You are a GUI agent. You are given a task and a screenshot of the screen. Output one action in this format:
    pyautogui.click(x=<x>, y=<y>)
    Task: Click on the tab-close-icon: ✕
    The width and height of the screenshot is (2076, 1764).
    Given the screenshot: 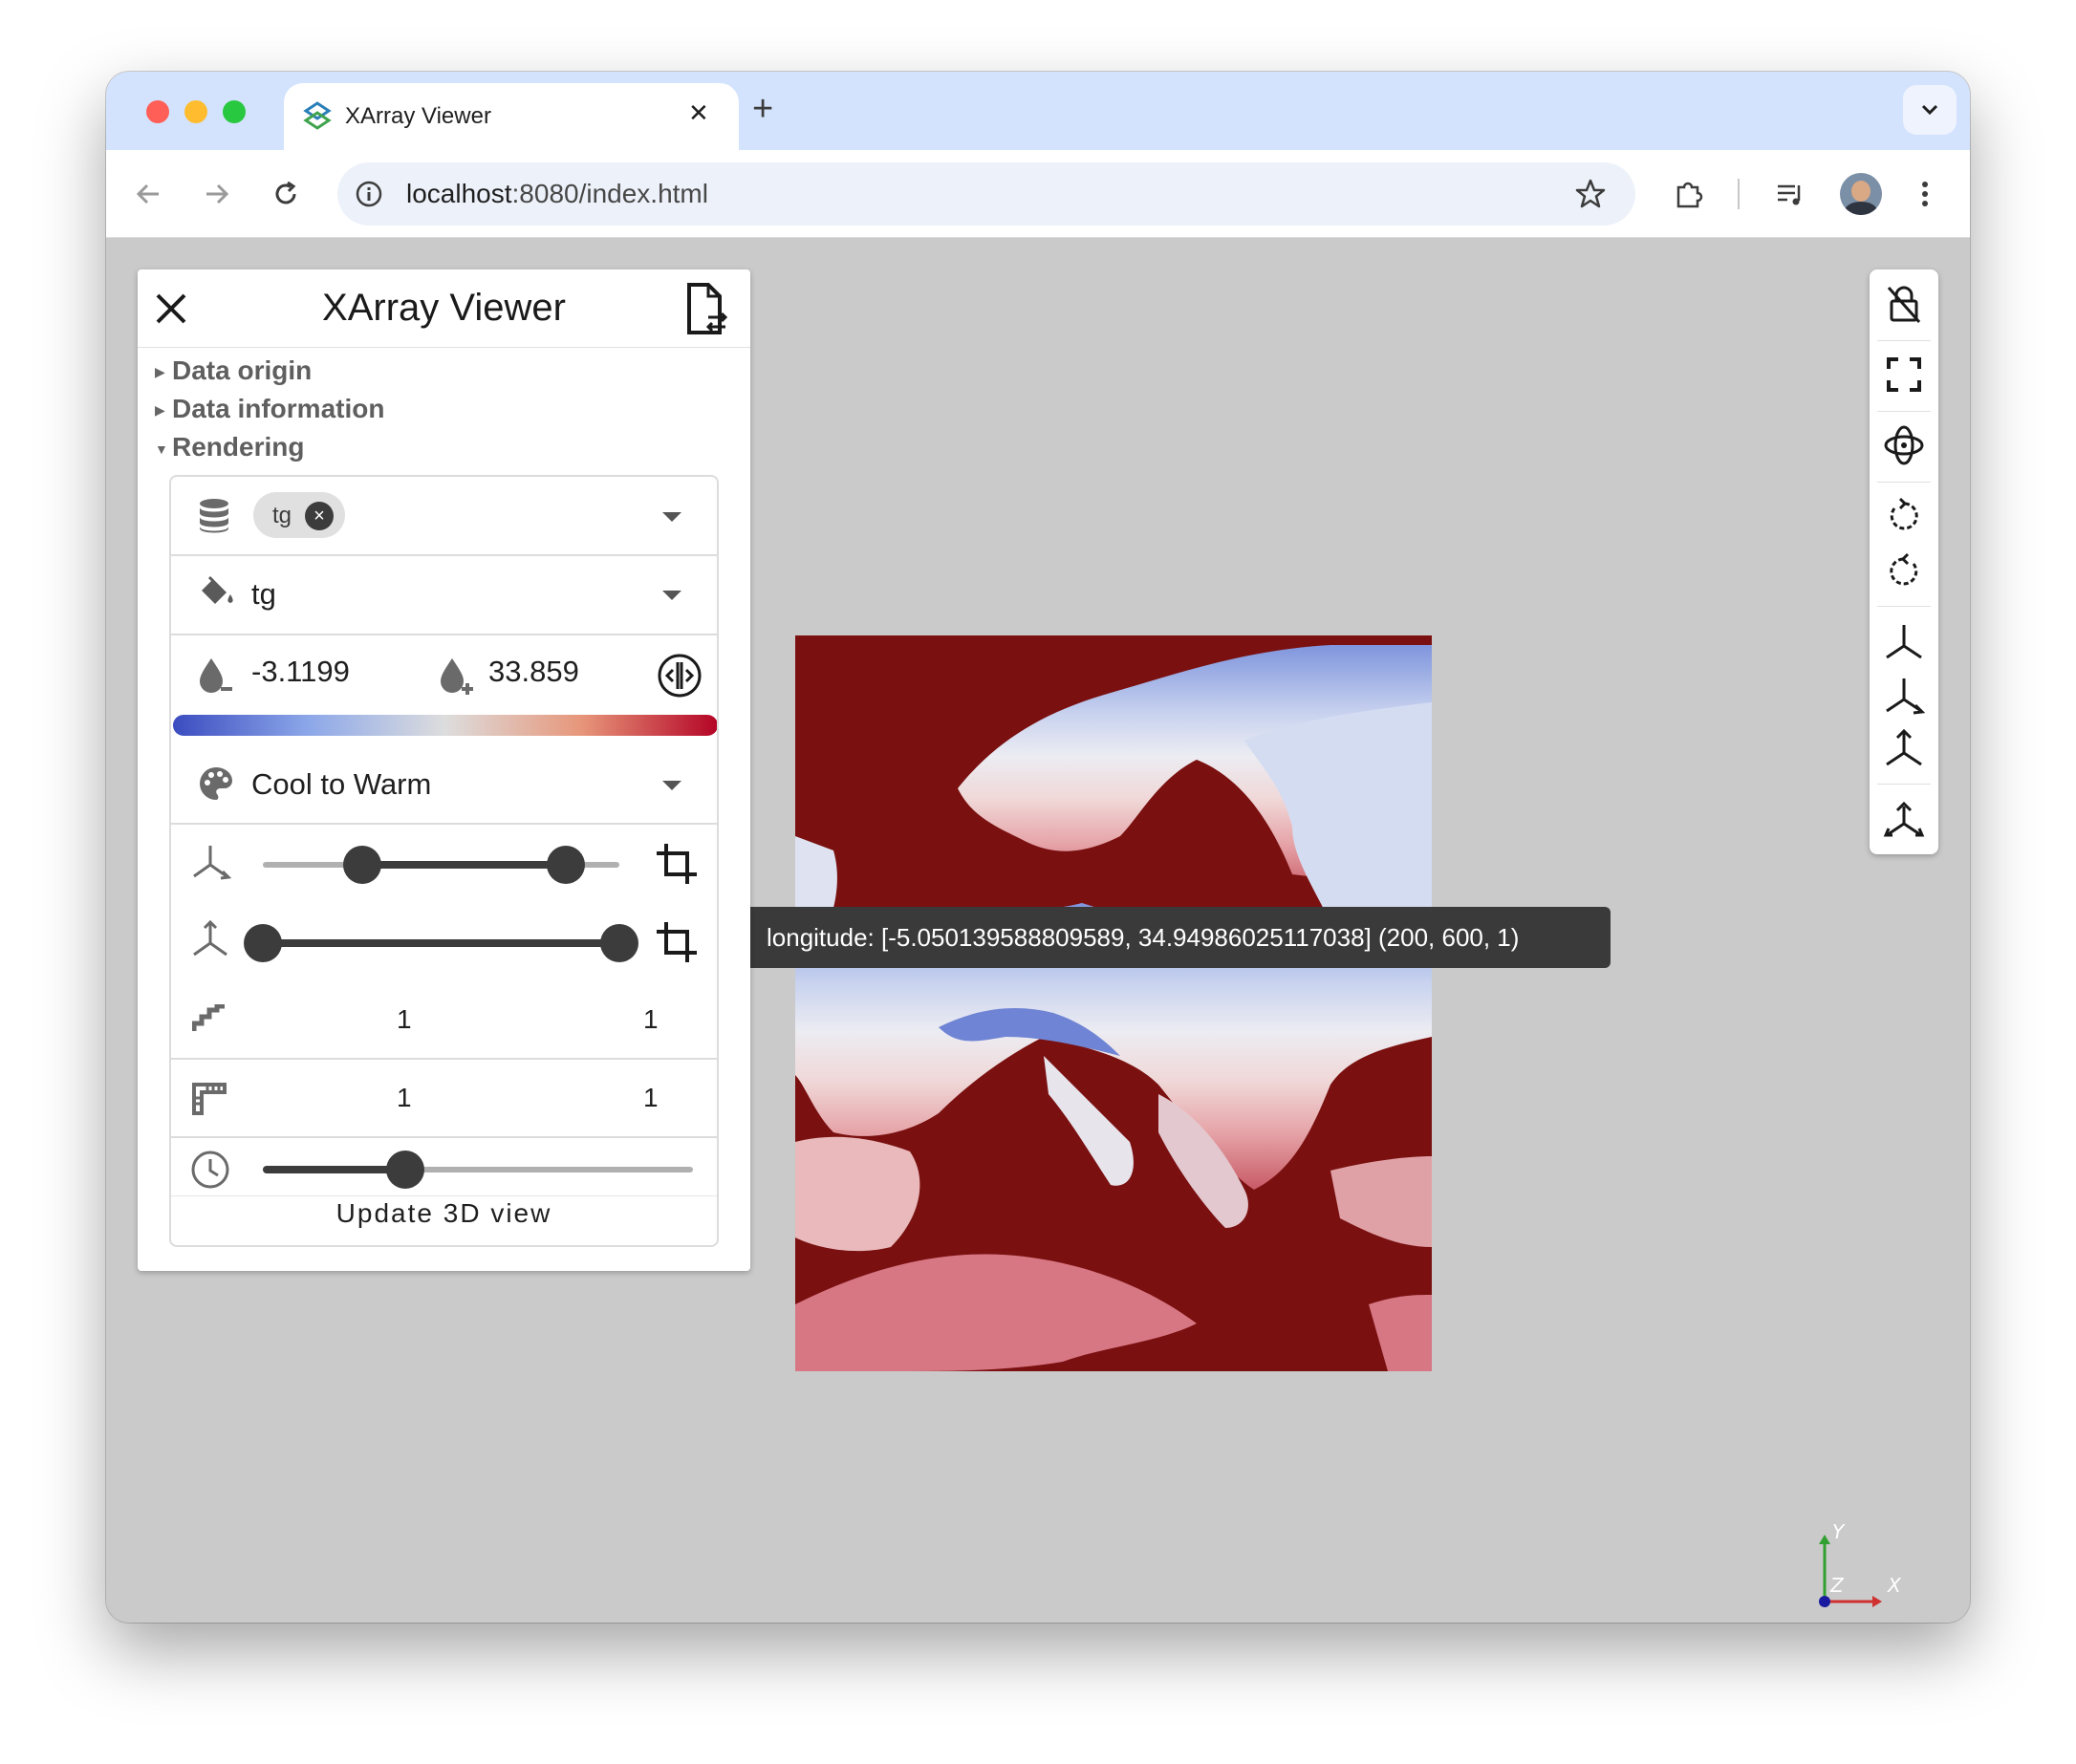 What is the action you would take?
    pyautogui.click(x=698, y=113)
    